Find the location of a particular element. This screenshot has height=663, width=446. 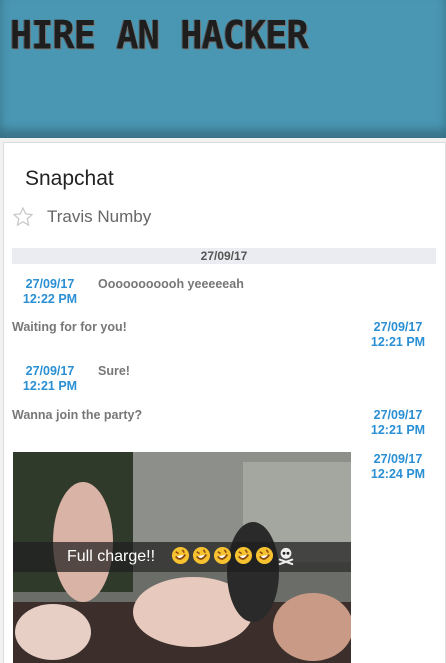

contact-row: Travis Numby is located at coordinates (81, 217).